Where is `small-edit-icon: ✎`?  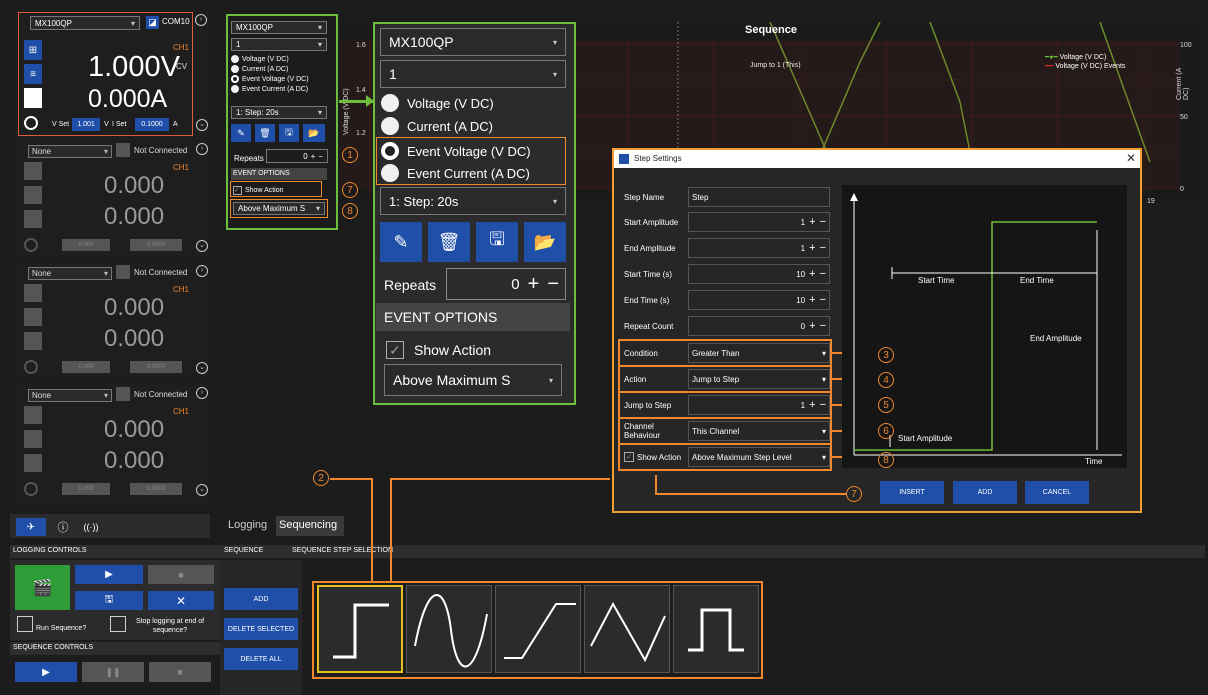 small-edit-icon: ✎ is located at coordinates (241, 133).